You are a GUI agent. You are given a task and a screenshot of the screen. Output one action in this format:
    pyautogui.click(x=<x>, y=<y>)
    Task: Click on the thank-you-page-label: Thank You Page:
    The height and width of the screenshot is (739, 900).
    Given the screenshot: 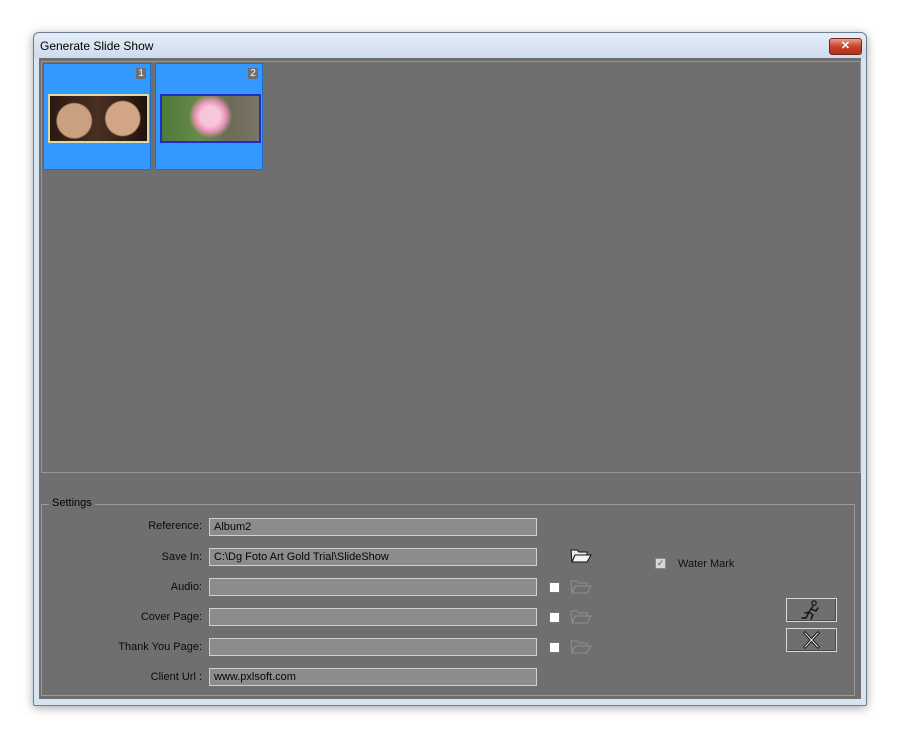 What is the action you would take?
    pyautogui.click(x=160, y=647)
    